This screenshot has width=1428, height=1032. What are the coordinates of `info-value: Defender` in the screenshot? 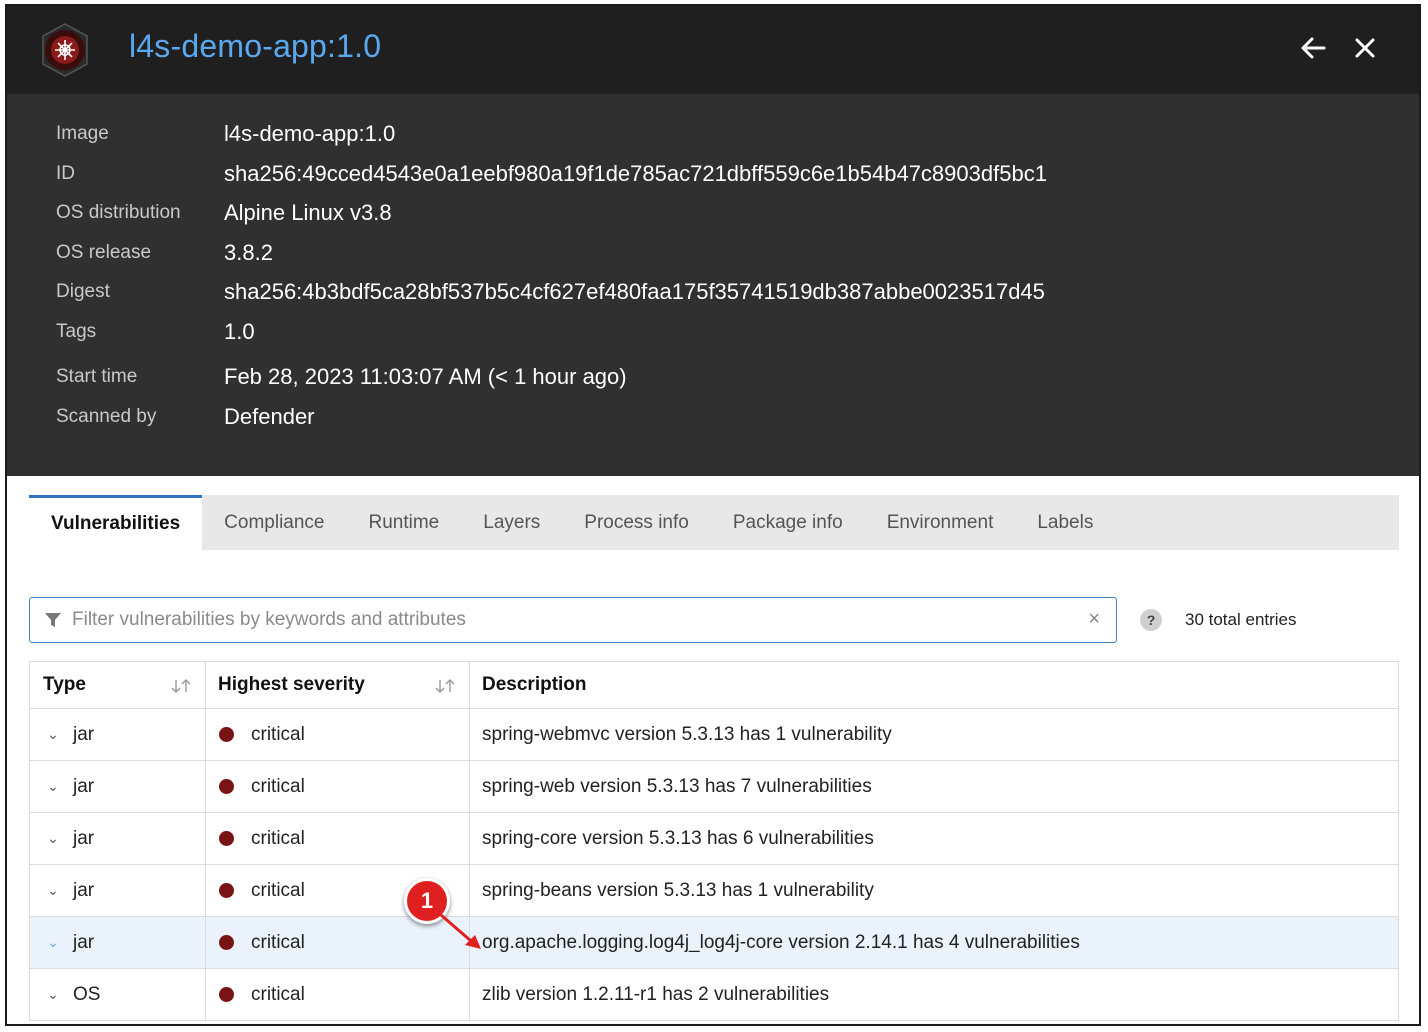 It's located at (269, 416).